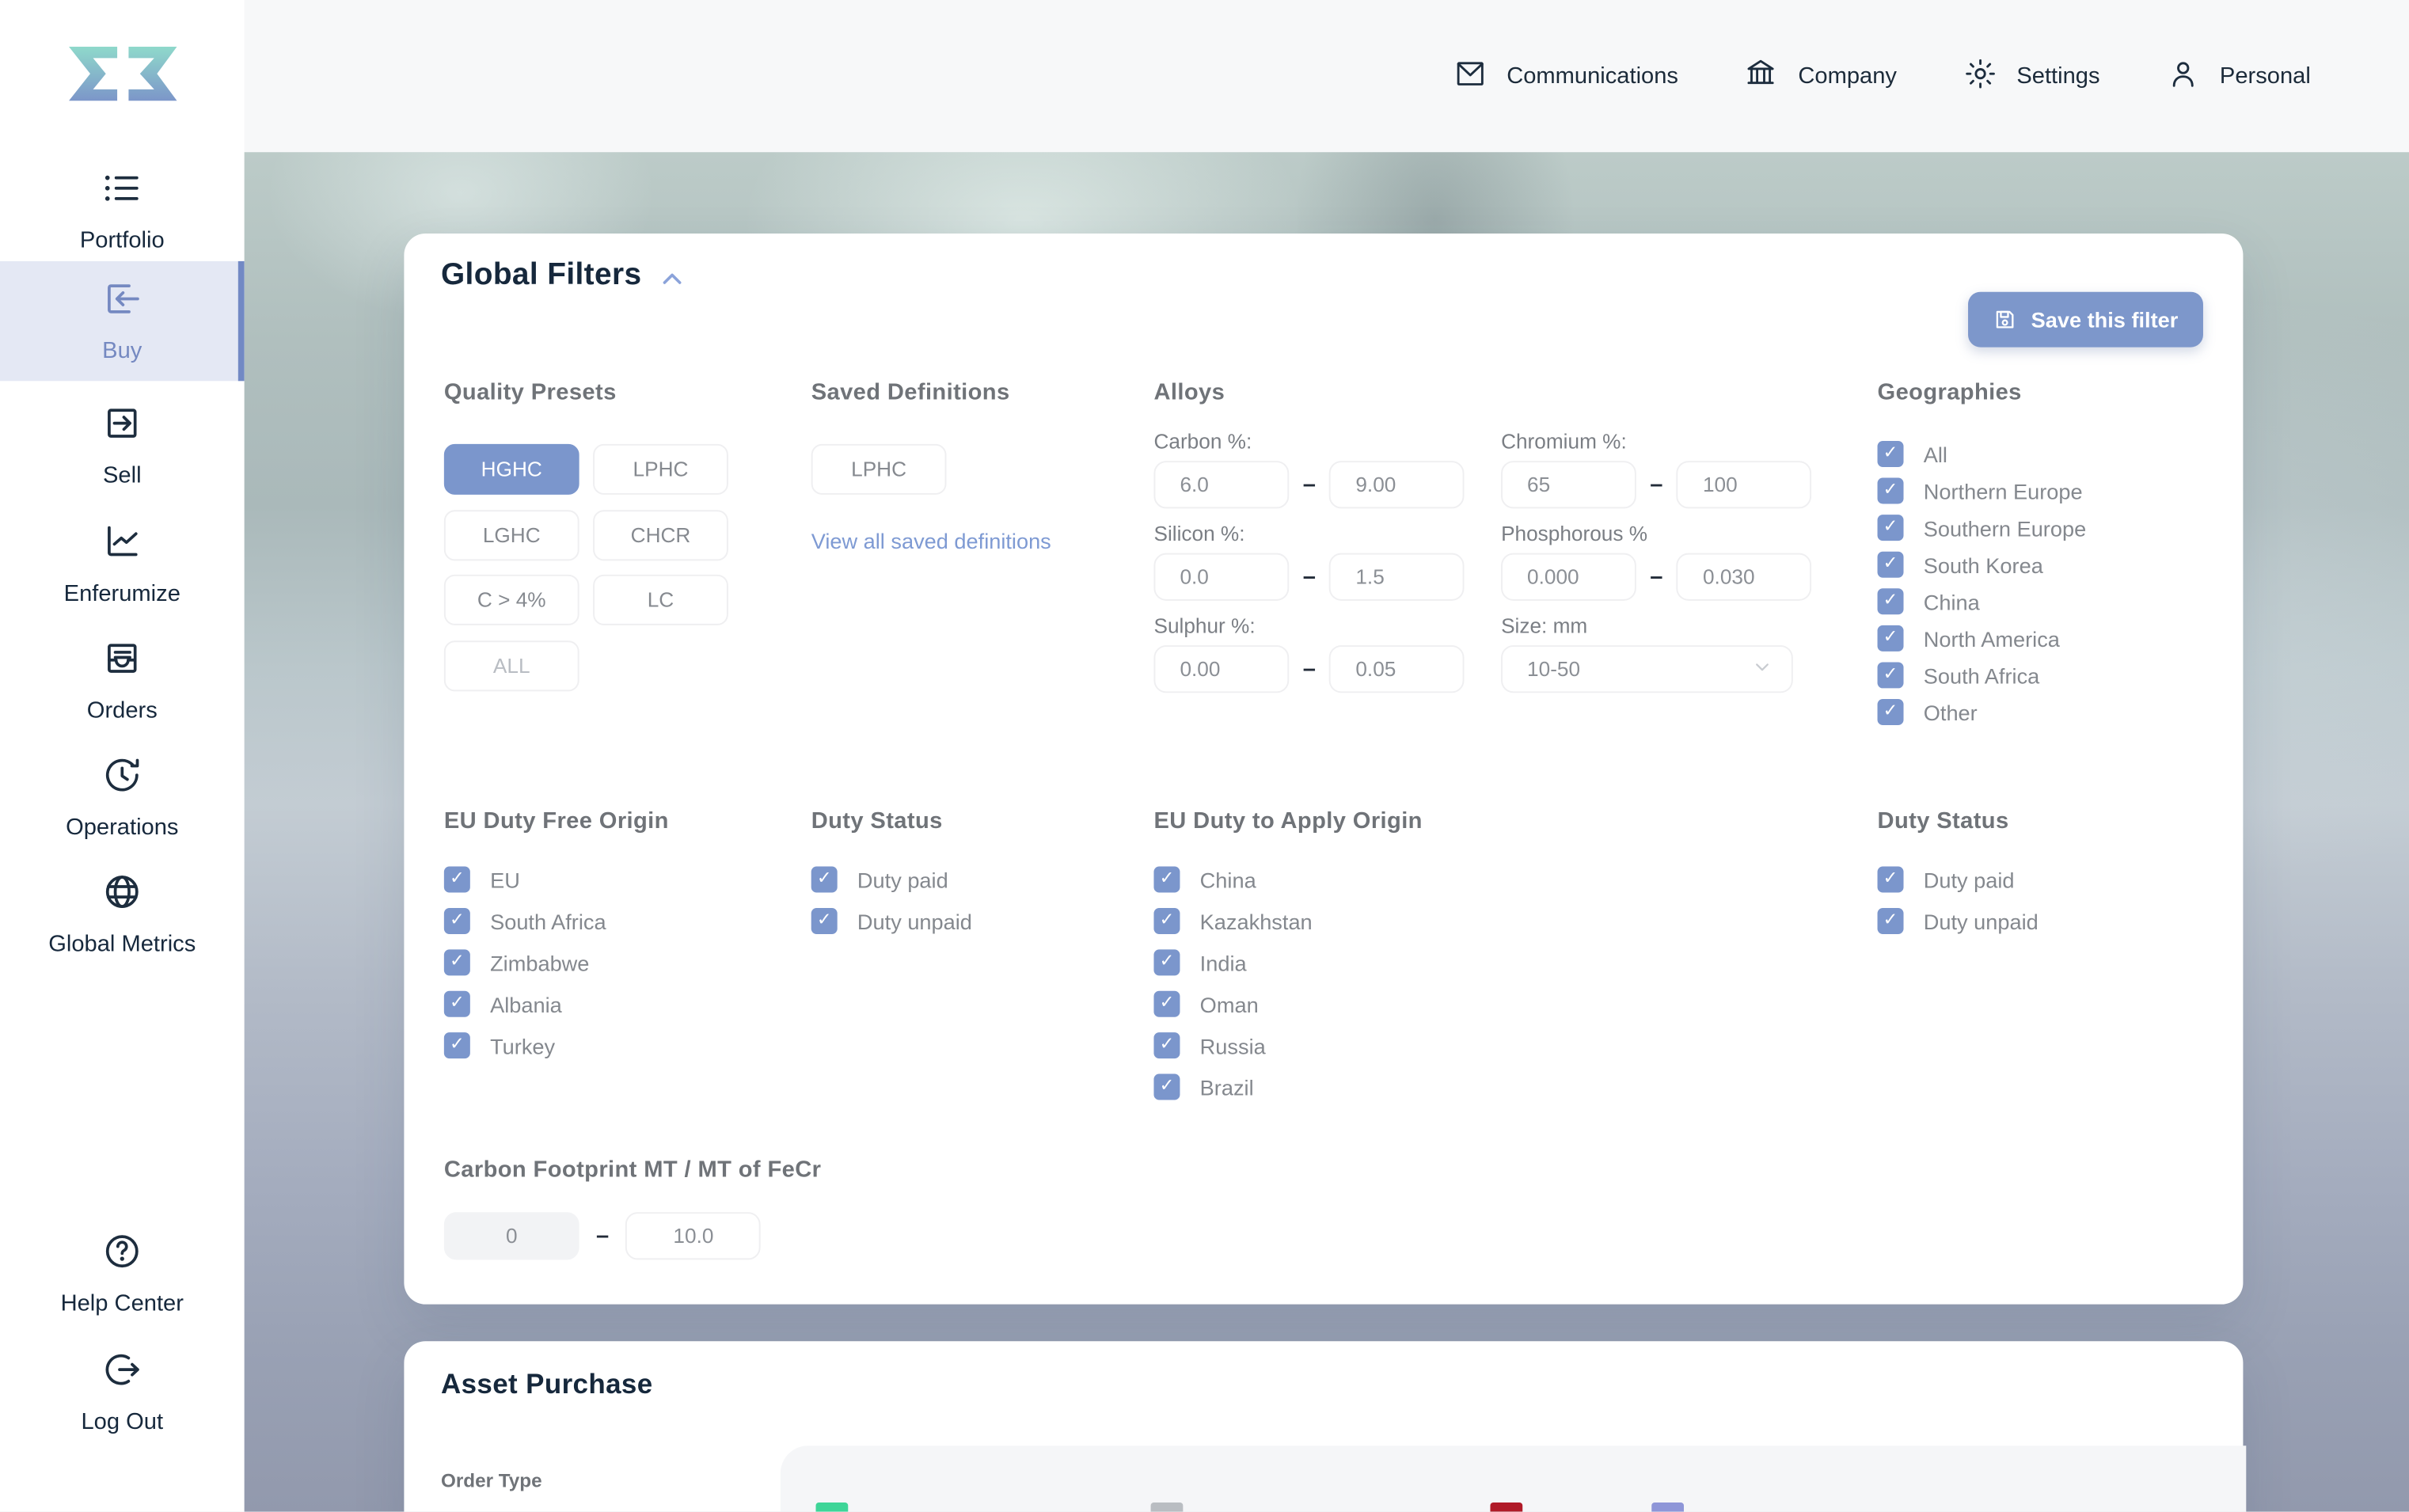  What do you see at coordinates (2005, 319) in the screenshot?
I see `save-icon` at bounding box center [2005, 319].